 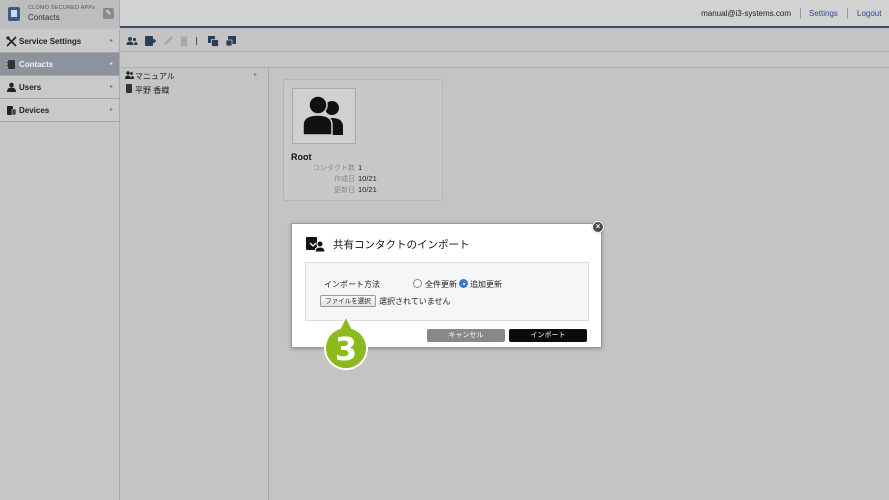 I want to click on sidebar-item-users: Users ▸, so click(x=59, y=87).